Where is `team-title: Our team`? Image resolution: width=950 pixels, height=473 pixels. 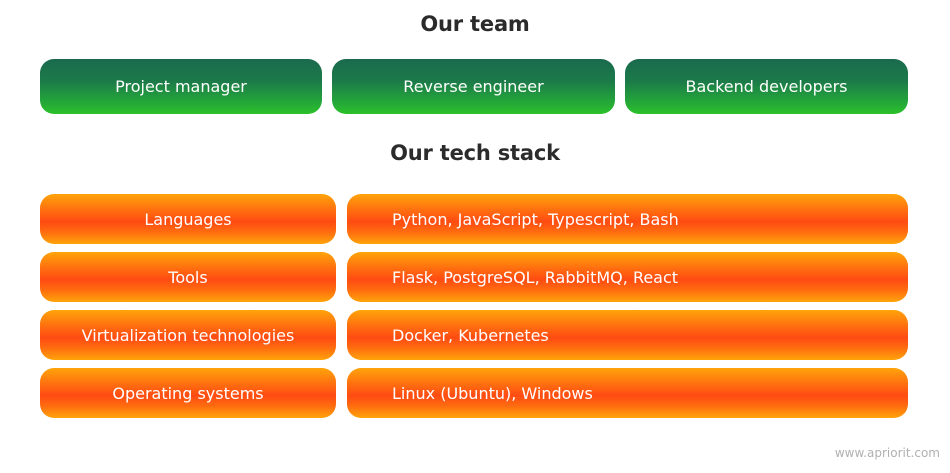 team-title: Our team is located at coordinates (475, 24).